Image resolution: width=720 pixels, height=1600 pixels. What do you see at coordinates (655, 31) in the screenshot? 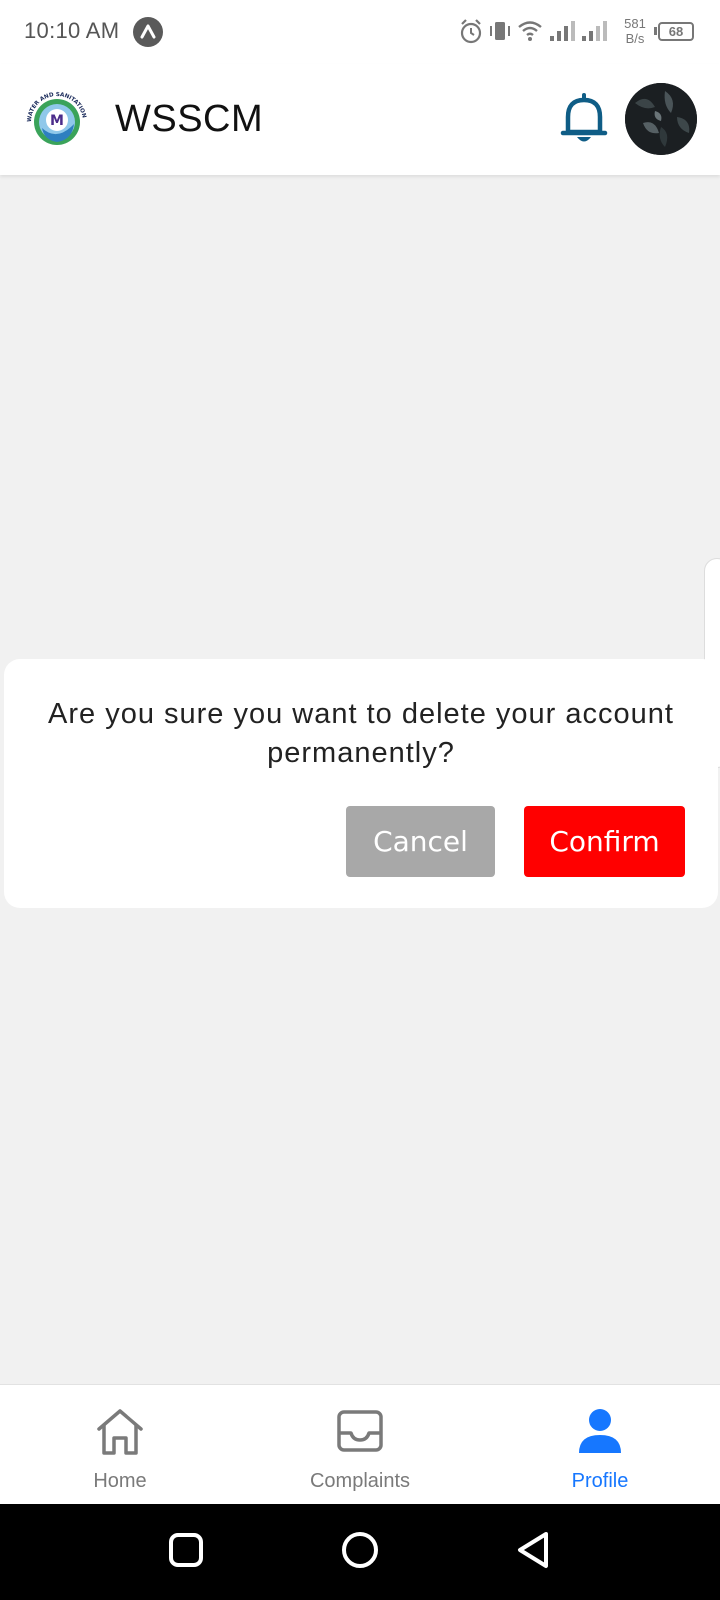
I see `battery-nub` at bounding box center [655, 31].